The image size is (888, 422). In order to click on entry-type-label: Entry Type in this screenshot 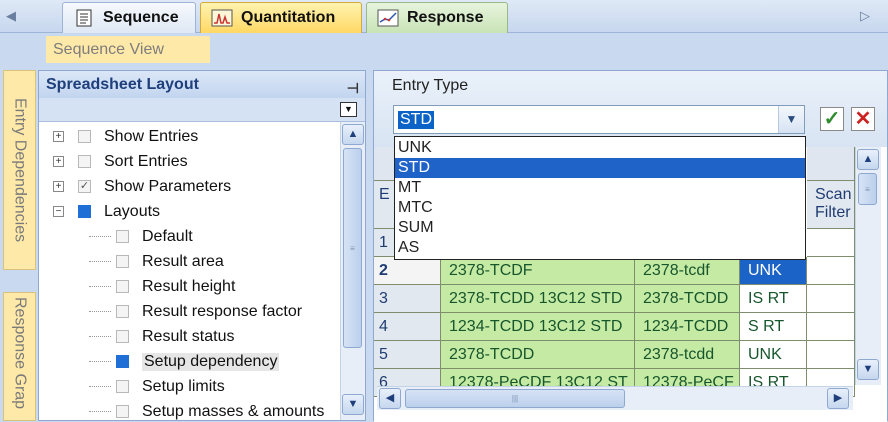, I will do `click(430, 85)`.